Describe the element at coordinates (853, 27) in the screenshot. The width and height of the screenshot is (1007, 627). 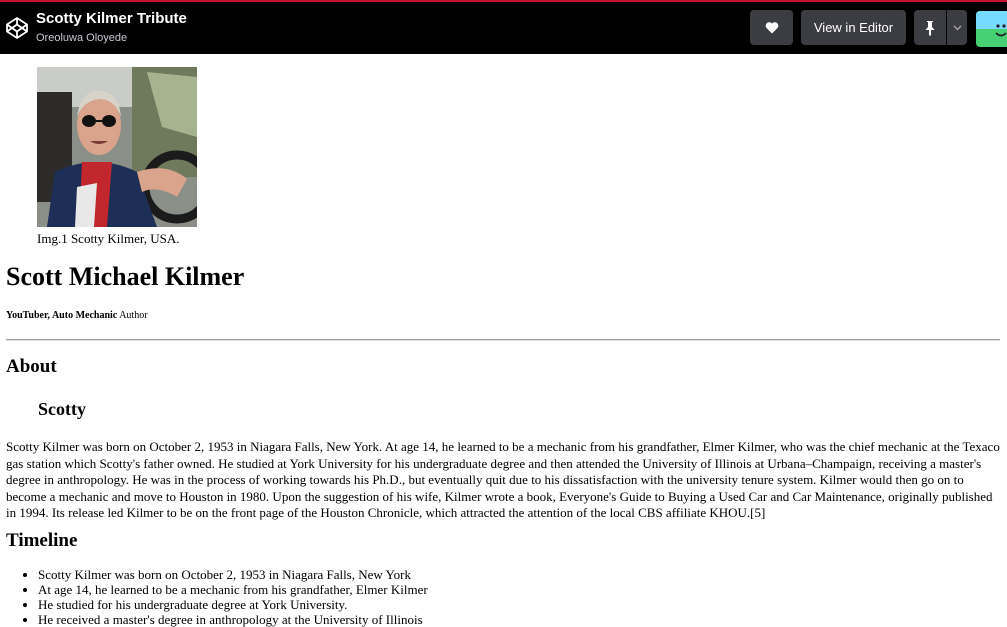
I see `view-in-editor-button: View in Editor` at that location.